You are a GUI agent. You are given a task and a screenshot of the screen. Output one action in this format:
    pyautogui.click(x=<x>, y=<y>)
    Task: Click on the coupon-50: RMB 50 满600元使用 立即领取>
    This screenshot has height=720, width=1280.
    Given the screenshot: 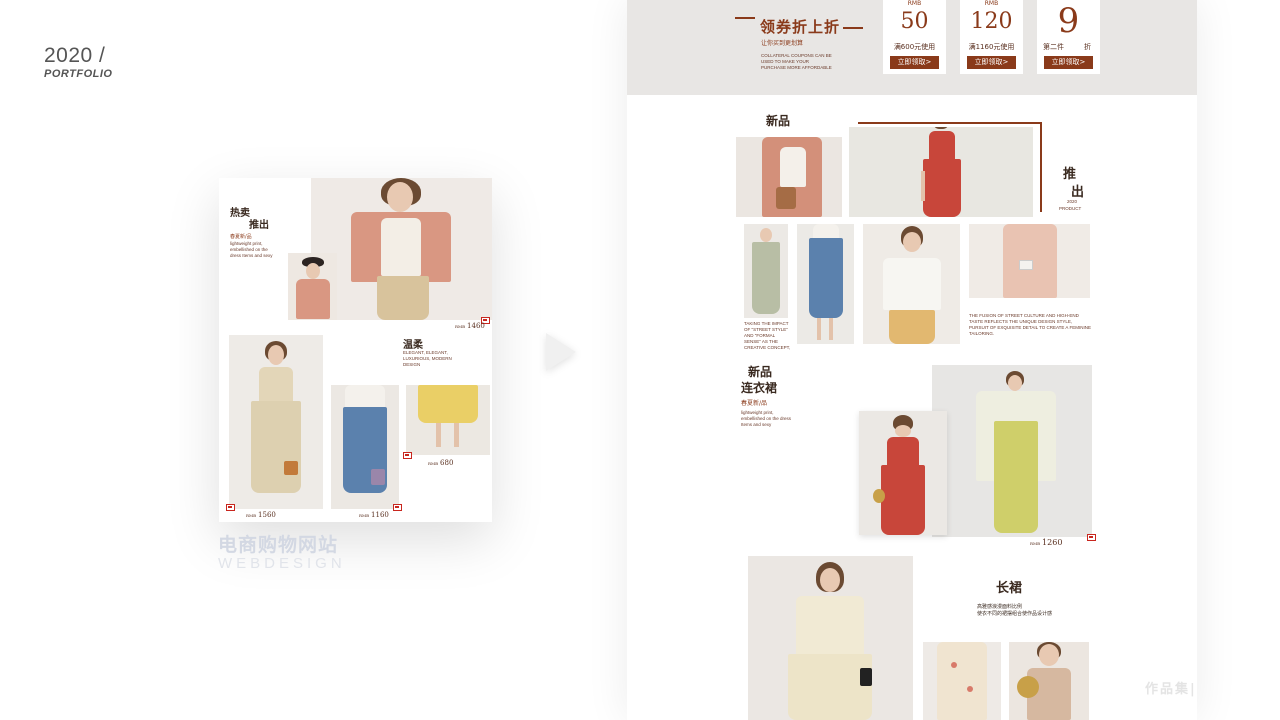 What is the action you would take?
    pyautogui.click(x=914, y=37)
    